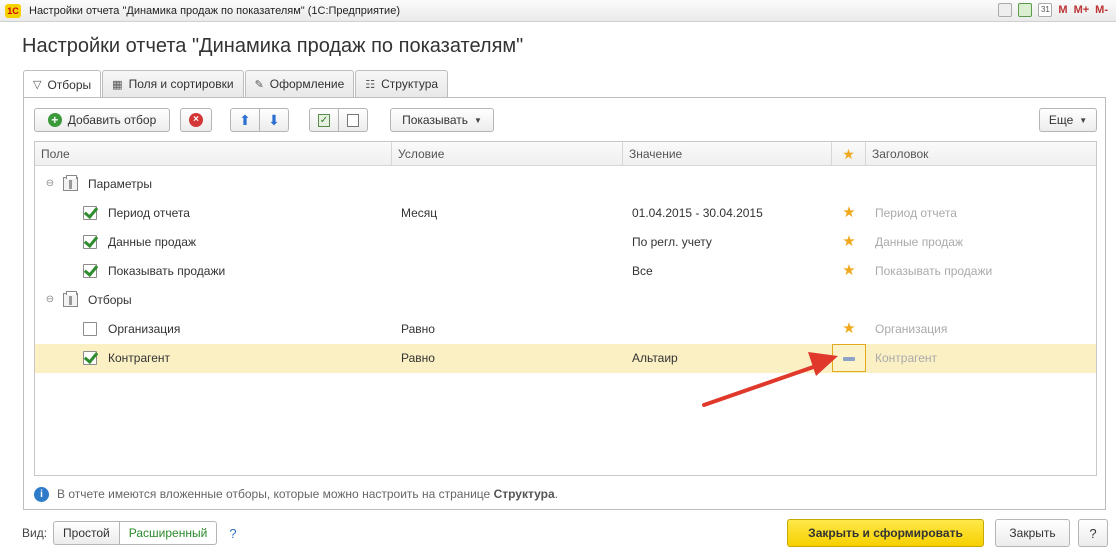 The image size is (1116, 560). What do you see at coordinates (565, 184) in the screenshot?
I see `group-row-parameters: ⊖ Параметры` at bounding box center [565, 184].